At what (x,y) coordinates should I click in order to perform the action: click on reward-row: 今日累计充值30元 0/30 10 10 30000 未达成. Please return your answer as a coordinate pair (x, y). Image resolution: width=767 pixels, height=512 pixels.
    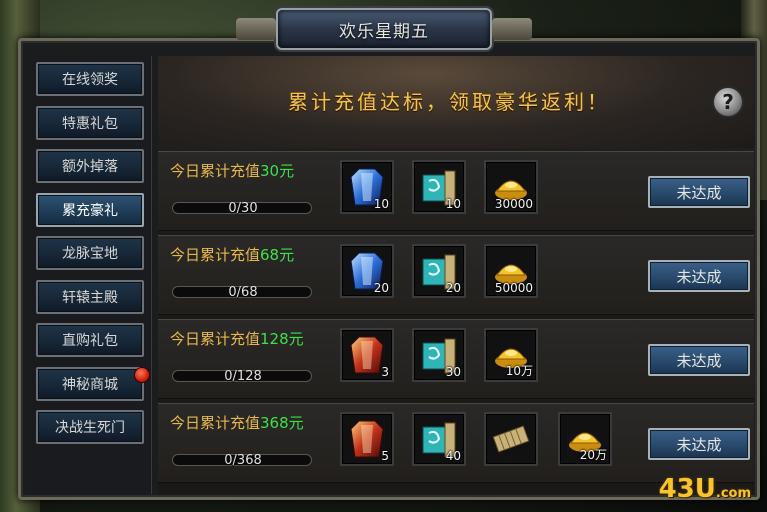
    Looking at the image, I should click on (456, 191).